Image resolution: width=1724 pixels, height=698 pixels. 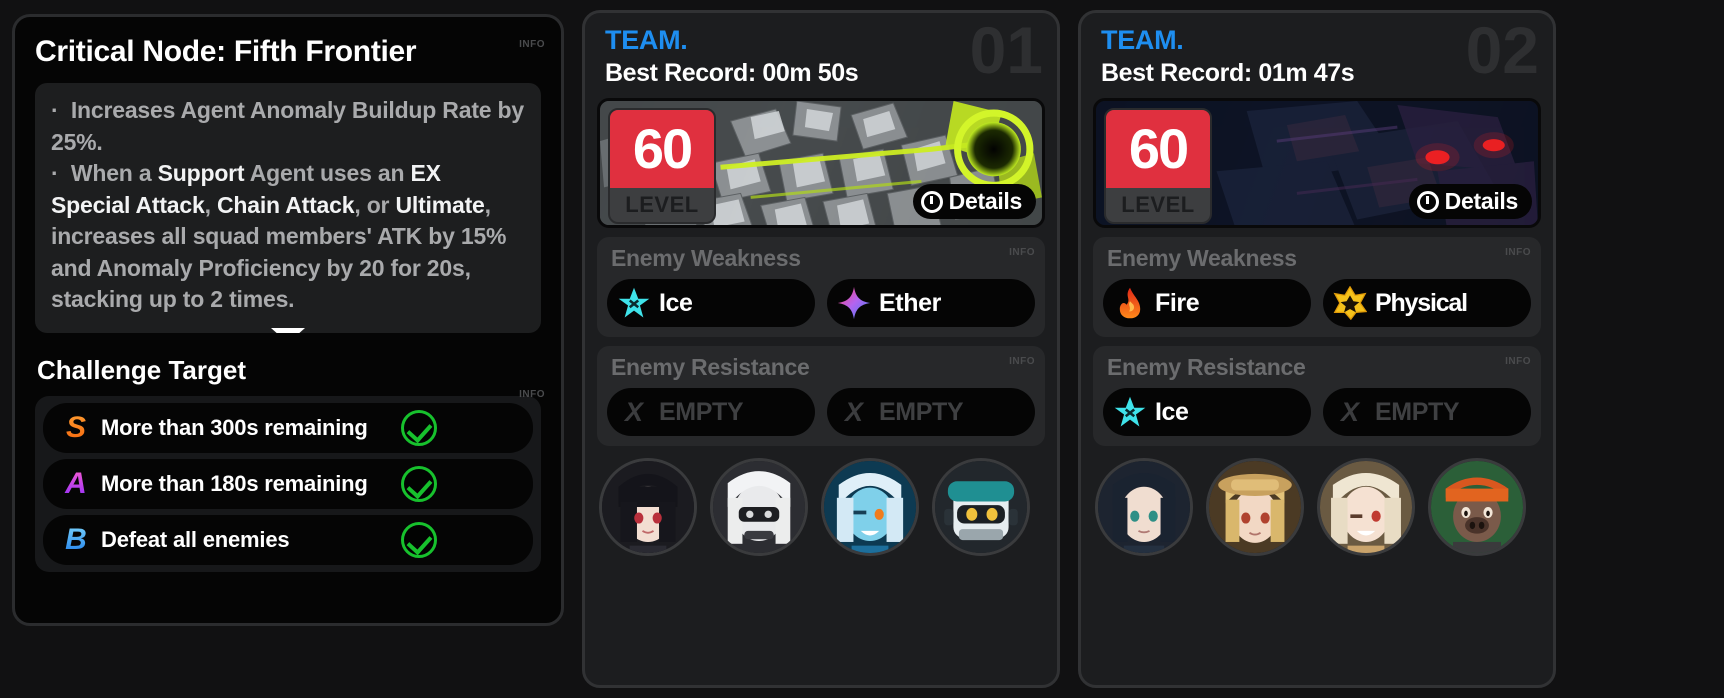 I want to click on weakness-pill: Physical, so click(x=1427, y=303).